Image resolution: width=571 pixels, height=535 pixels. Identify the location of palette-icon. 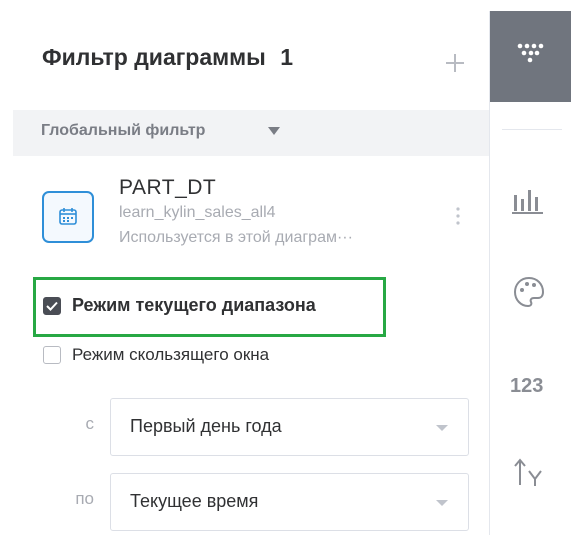
(529, 292).